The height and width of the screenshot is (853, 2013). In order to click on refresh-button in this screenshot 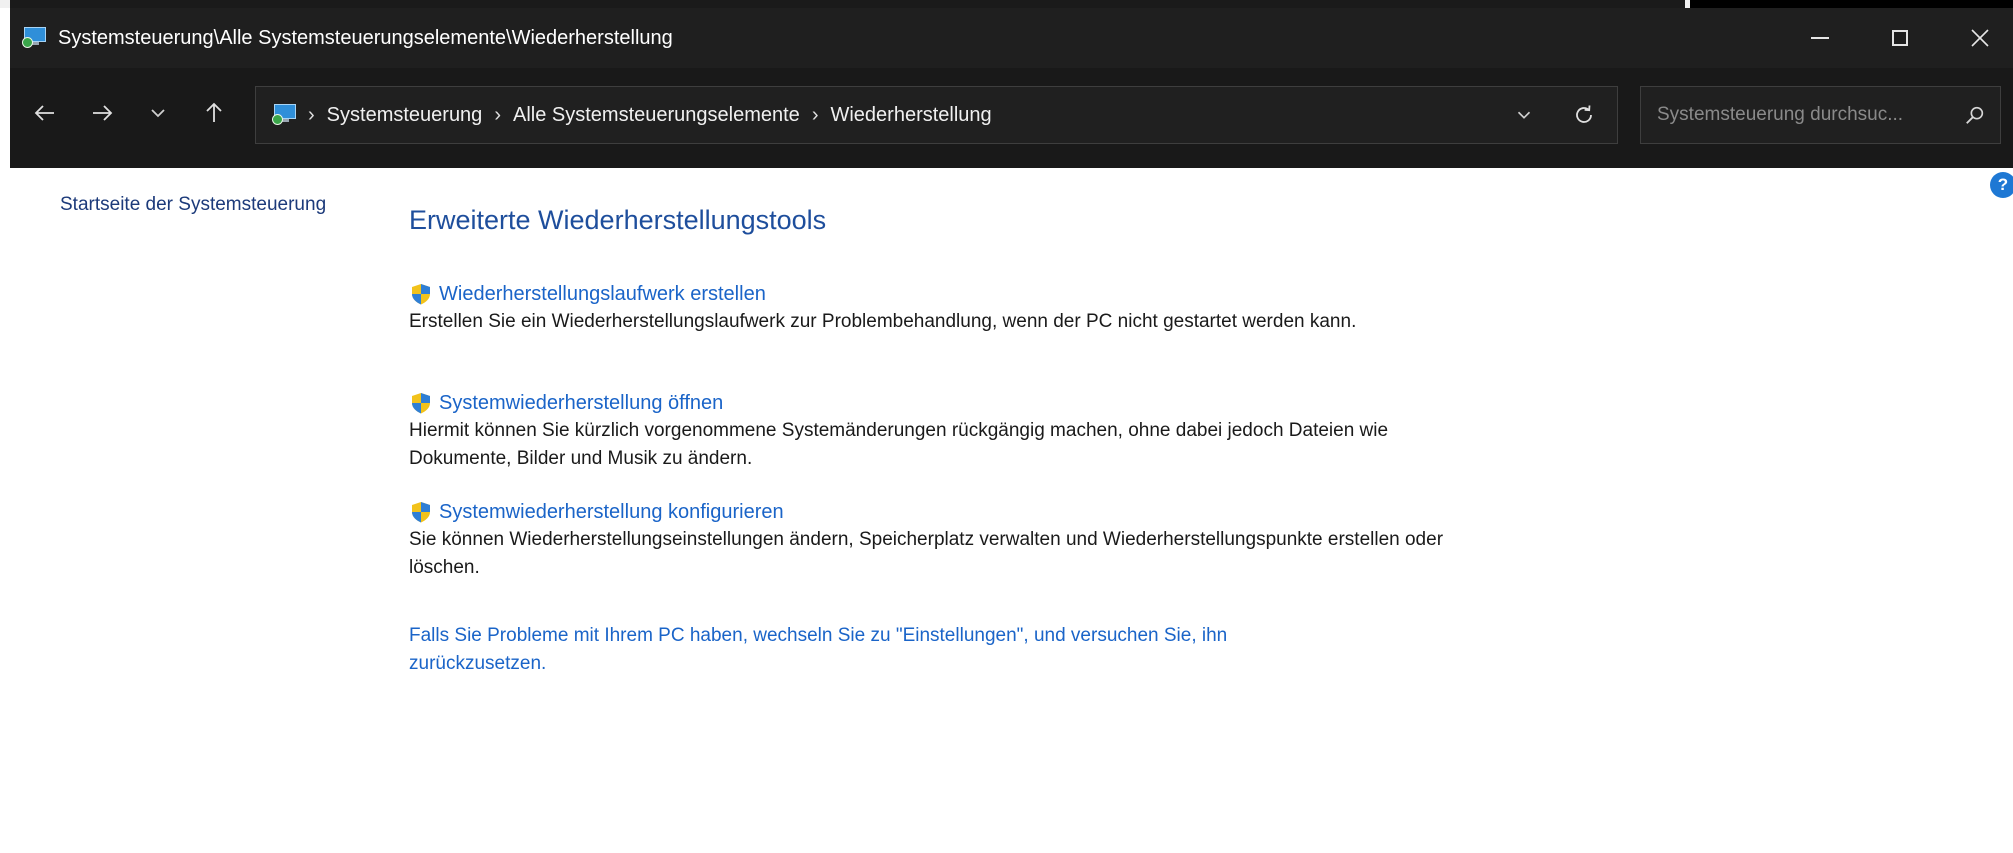, I will do `click(1584, 115)`.